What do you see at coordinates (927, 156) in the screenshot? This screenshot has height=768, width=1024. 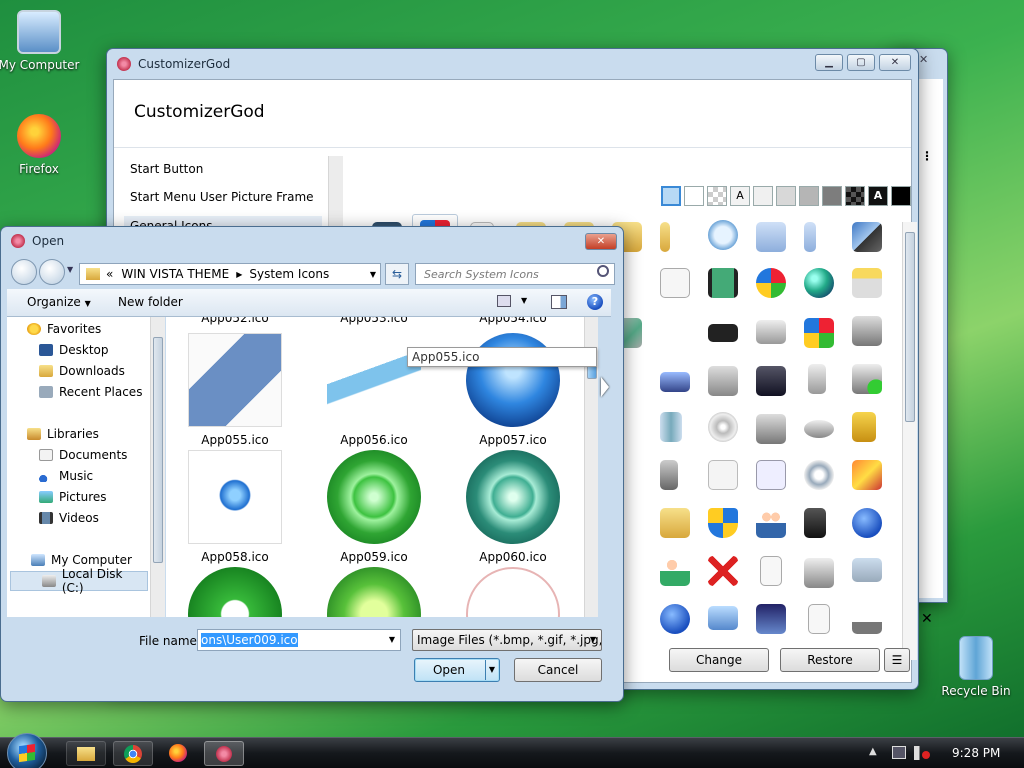 I see `more-icon: ⋮` at bounding box center [927, 156].